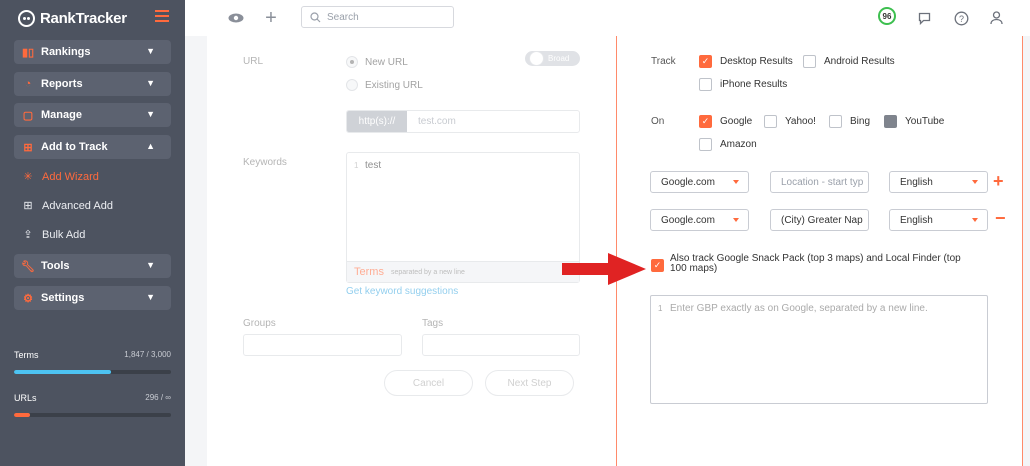 Image resolution: width=1030 pixels, height=466 pixels. What do you see at coordinates (736, 182) in the screenshot?
I see `caret-down-icon` at bounding box center [736, 182].